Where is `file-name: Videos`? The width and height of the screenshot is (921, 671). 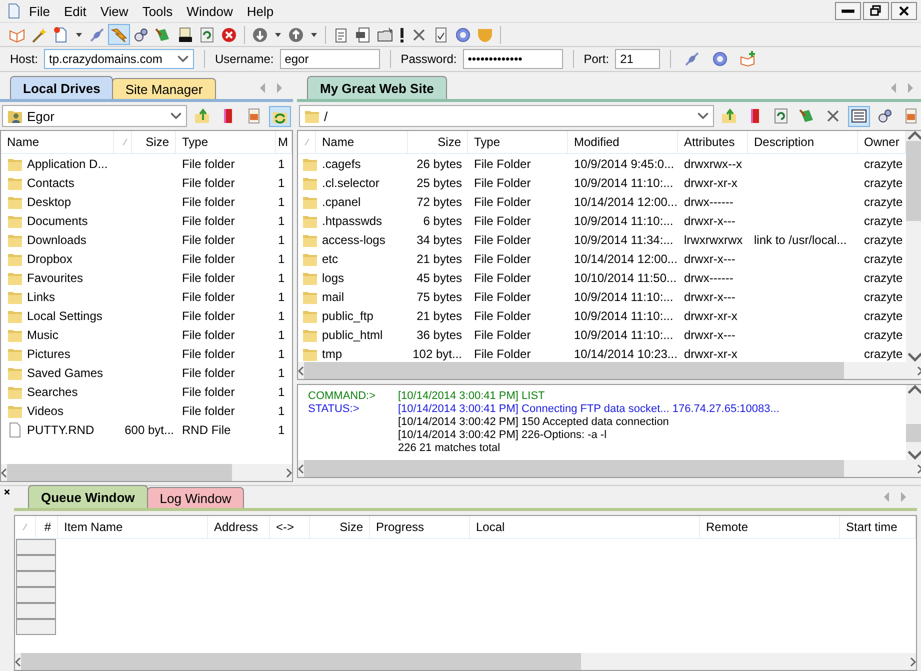
file-name: Videos is located at coordinates (45, 411).